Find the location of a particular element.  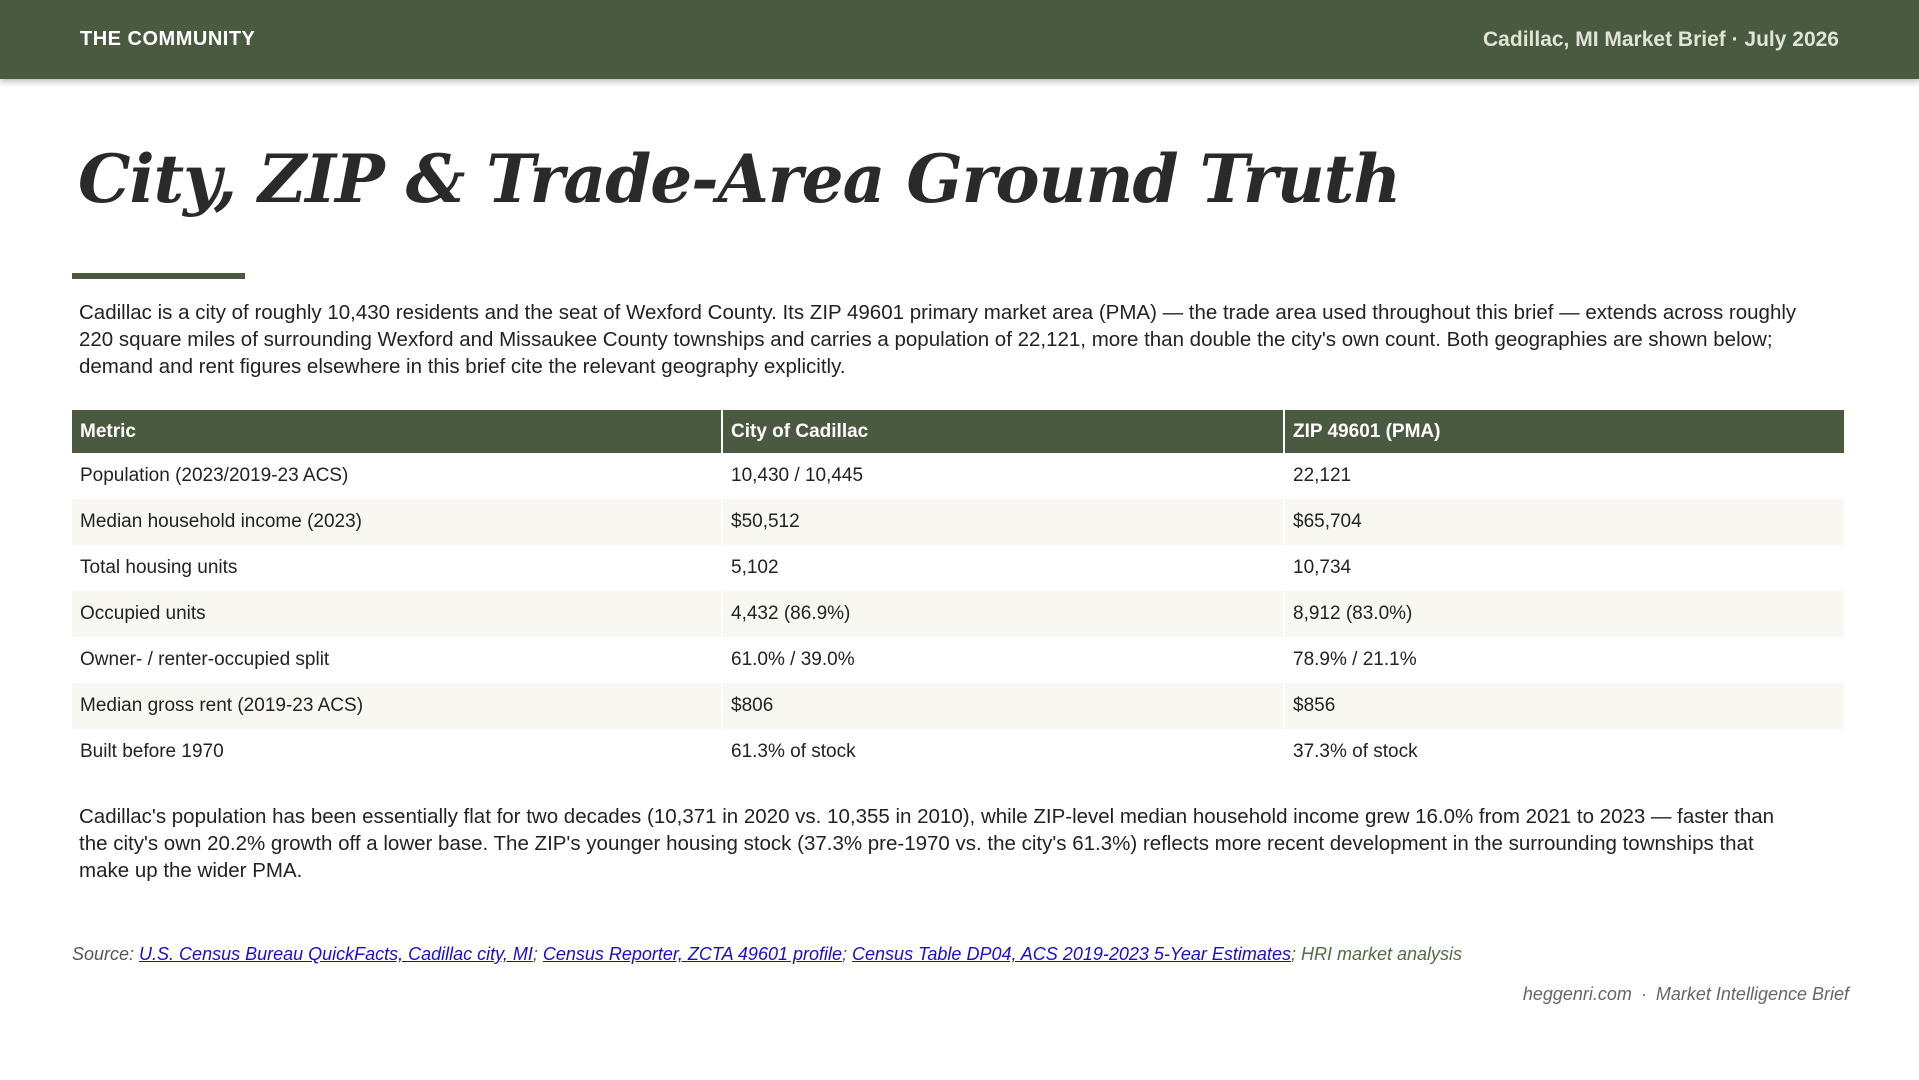

table-row: Total housing units 5,102 10,734 is located at coordinates (958, 568).